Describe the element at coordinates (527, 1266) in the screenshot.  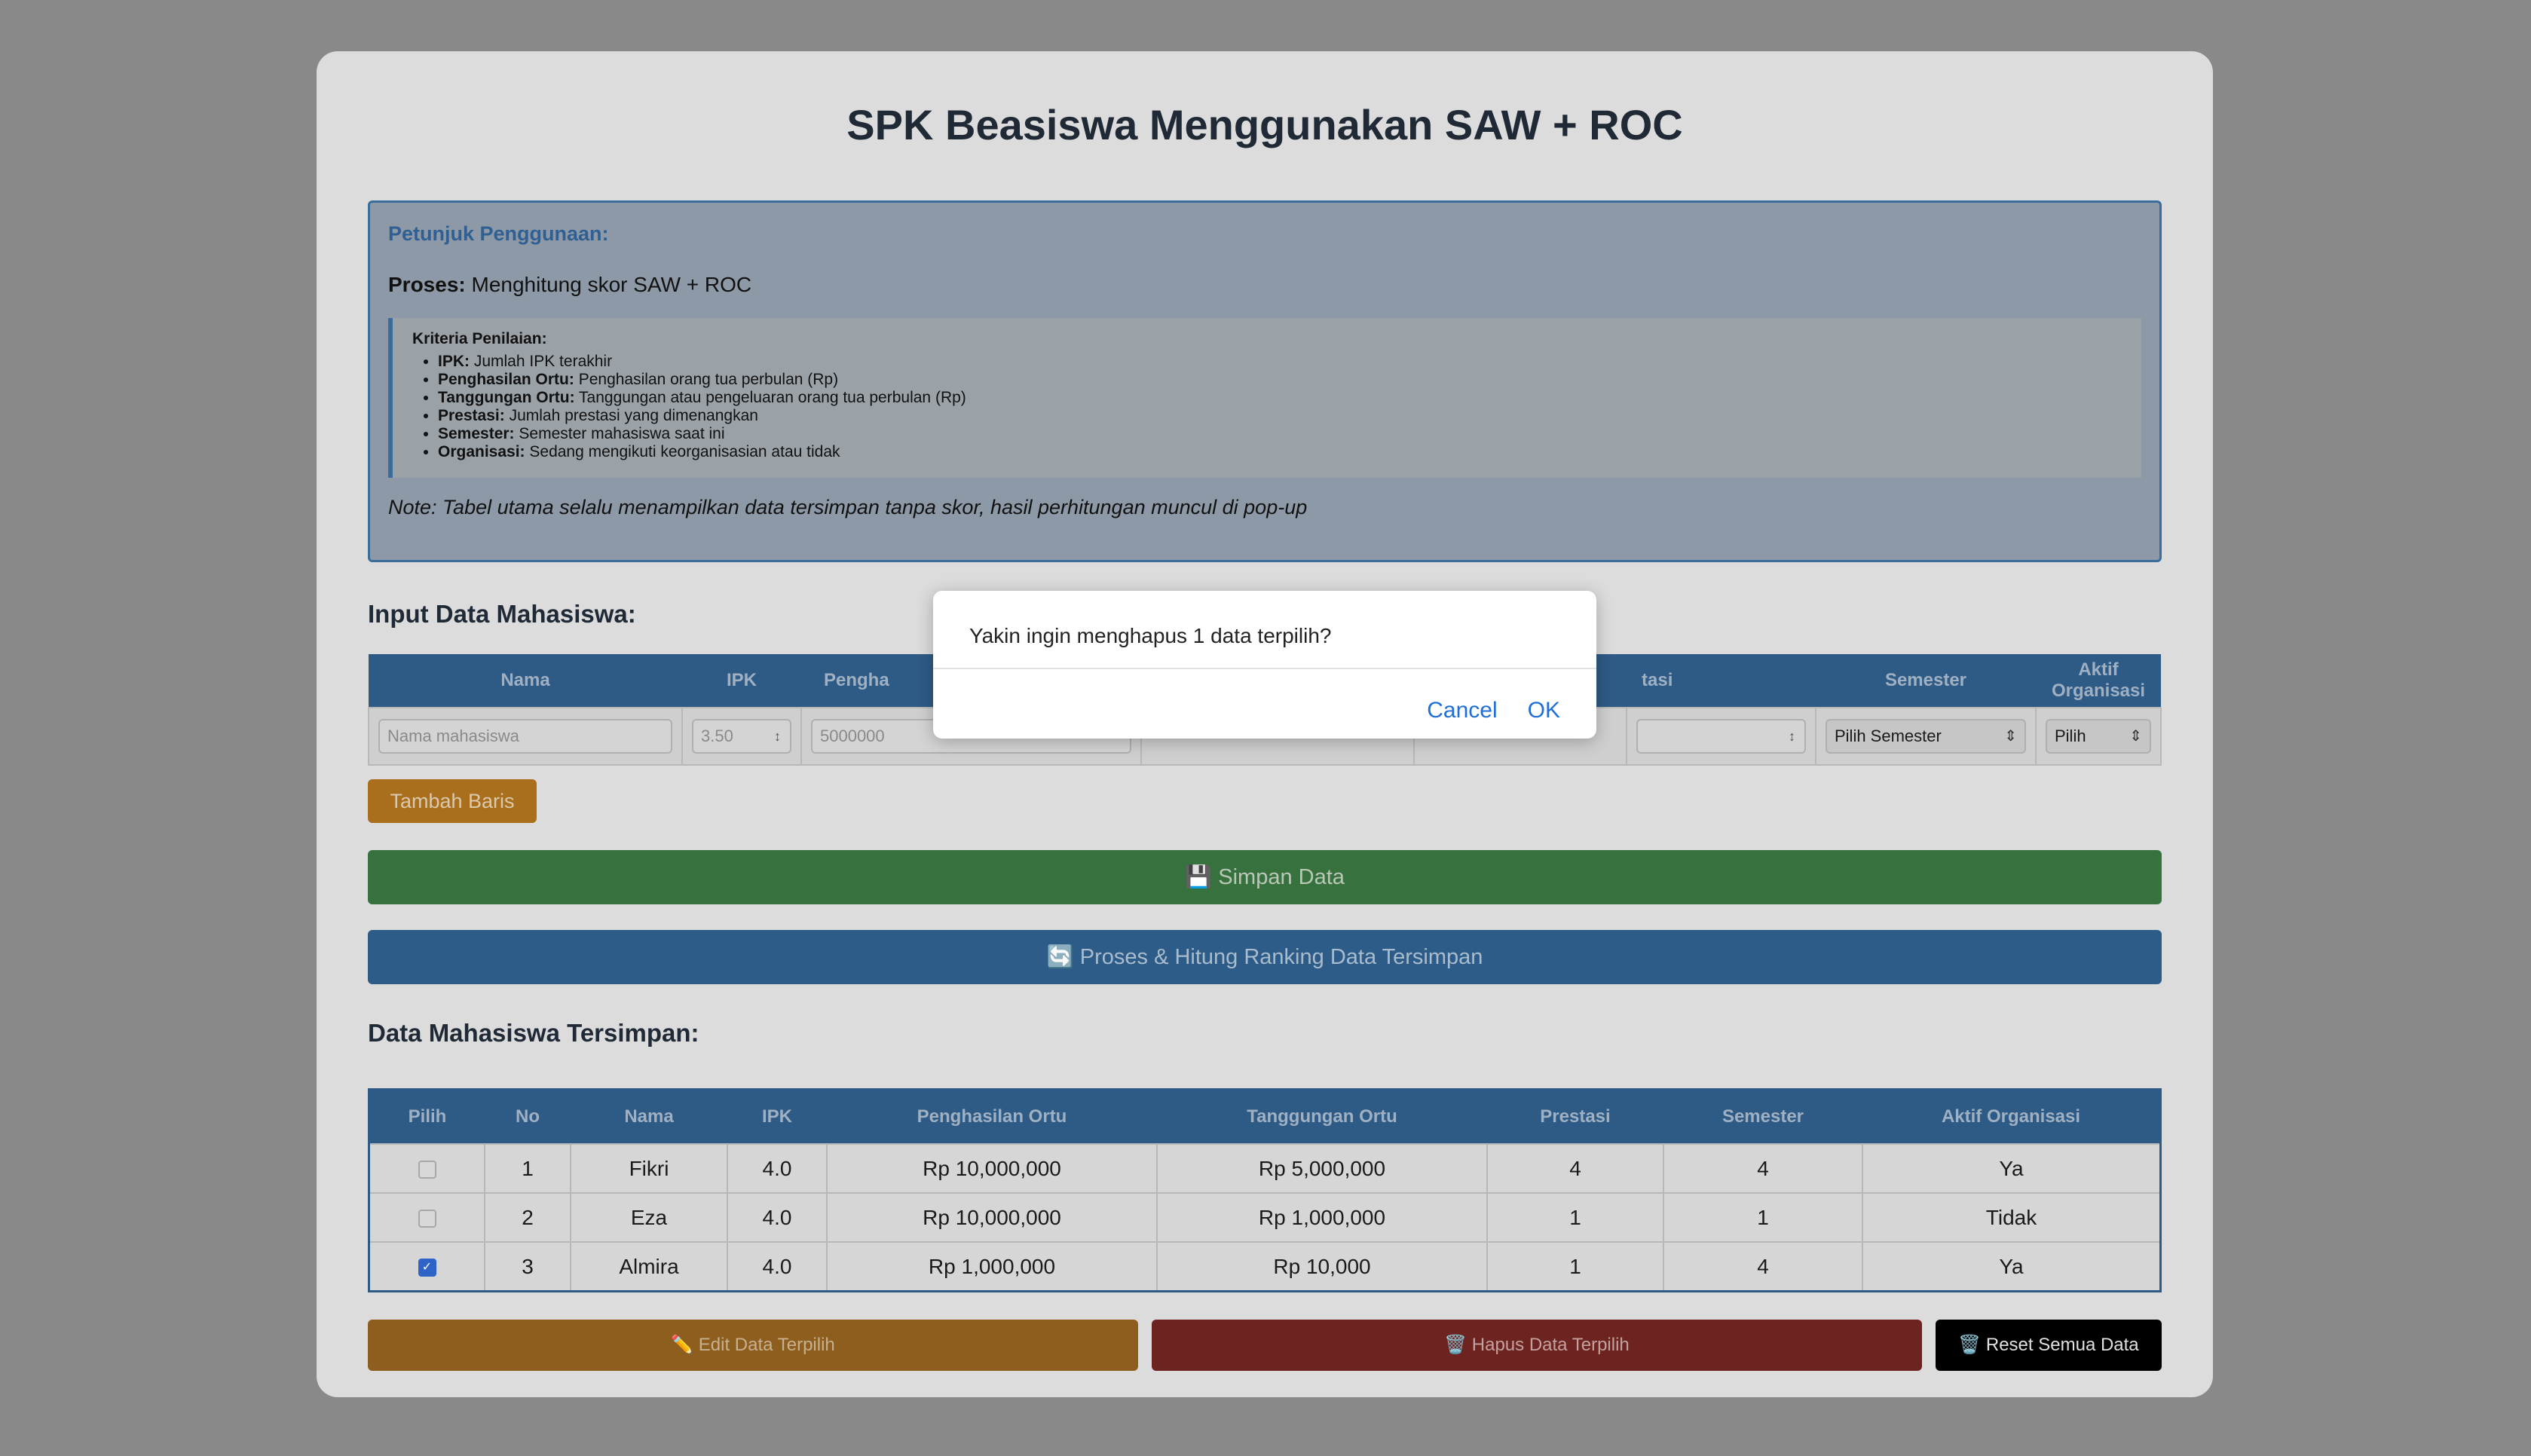
I see `cell-no: 3` at that location.